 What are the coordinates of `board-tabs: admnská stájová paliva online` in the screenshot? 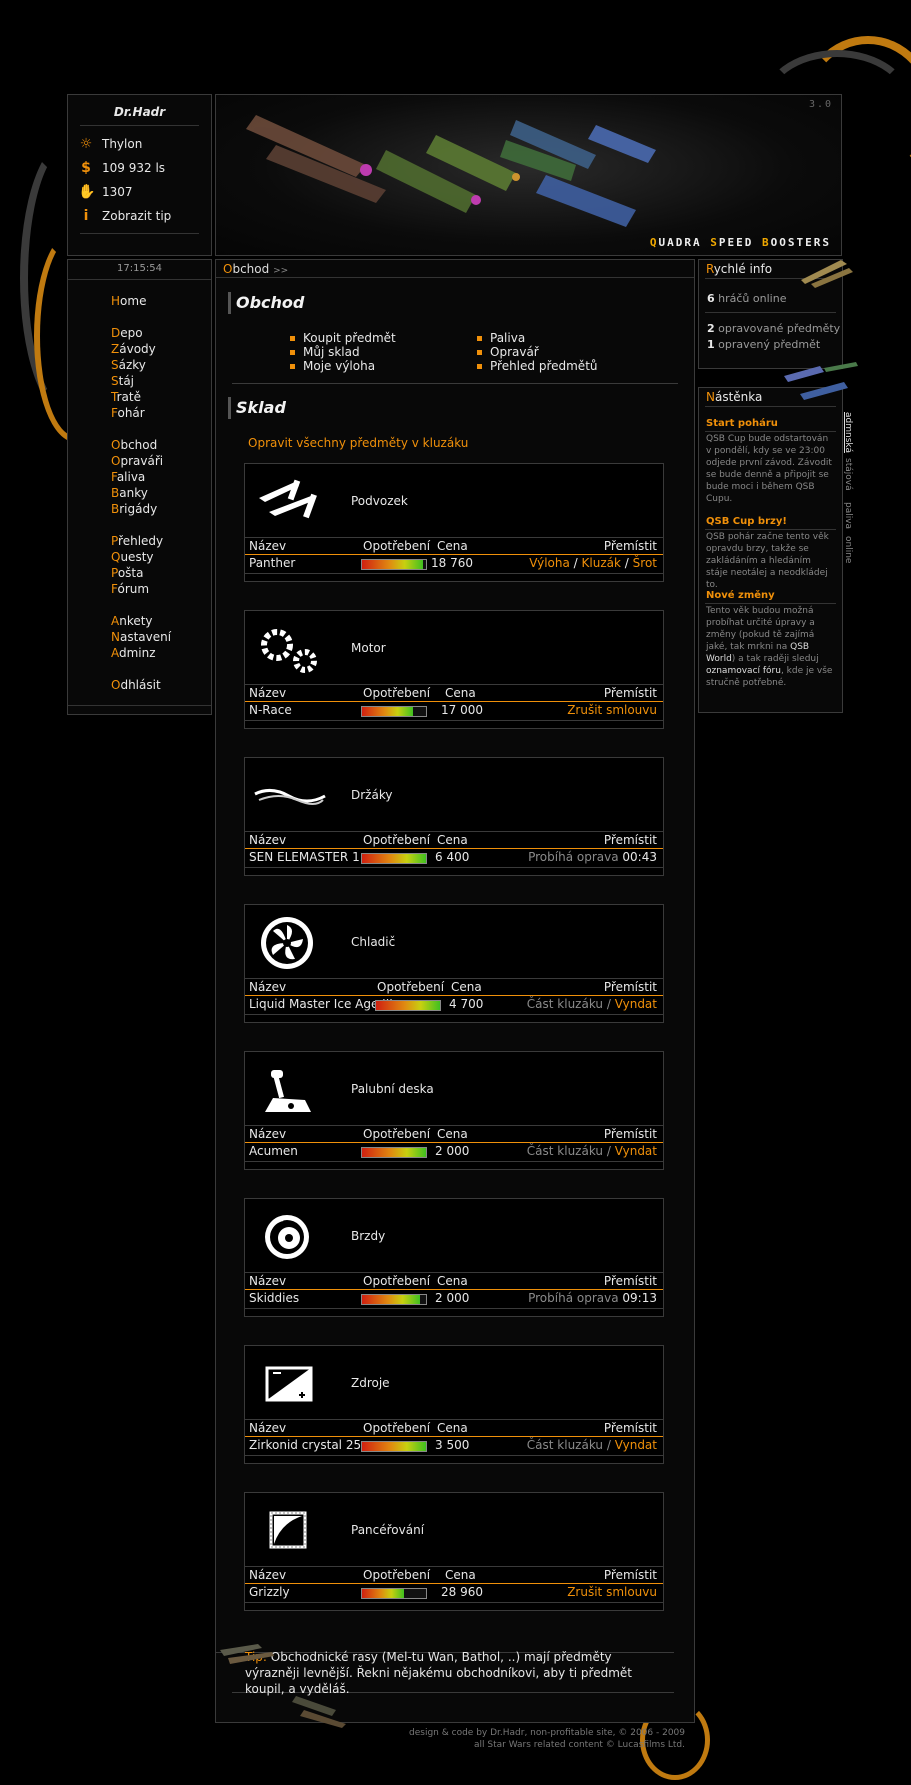 It's located at (850, 492).